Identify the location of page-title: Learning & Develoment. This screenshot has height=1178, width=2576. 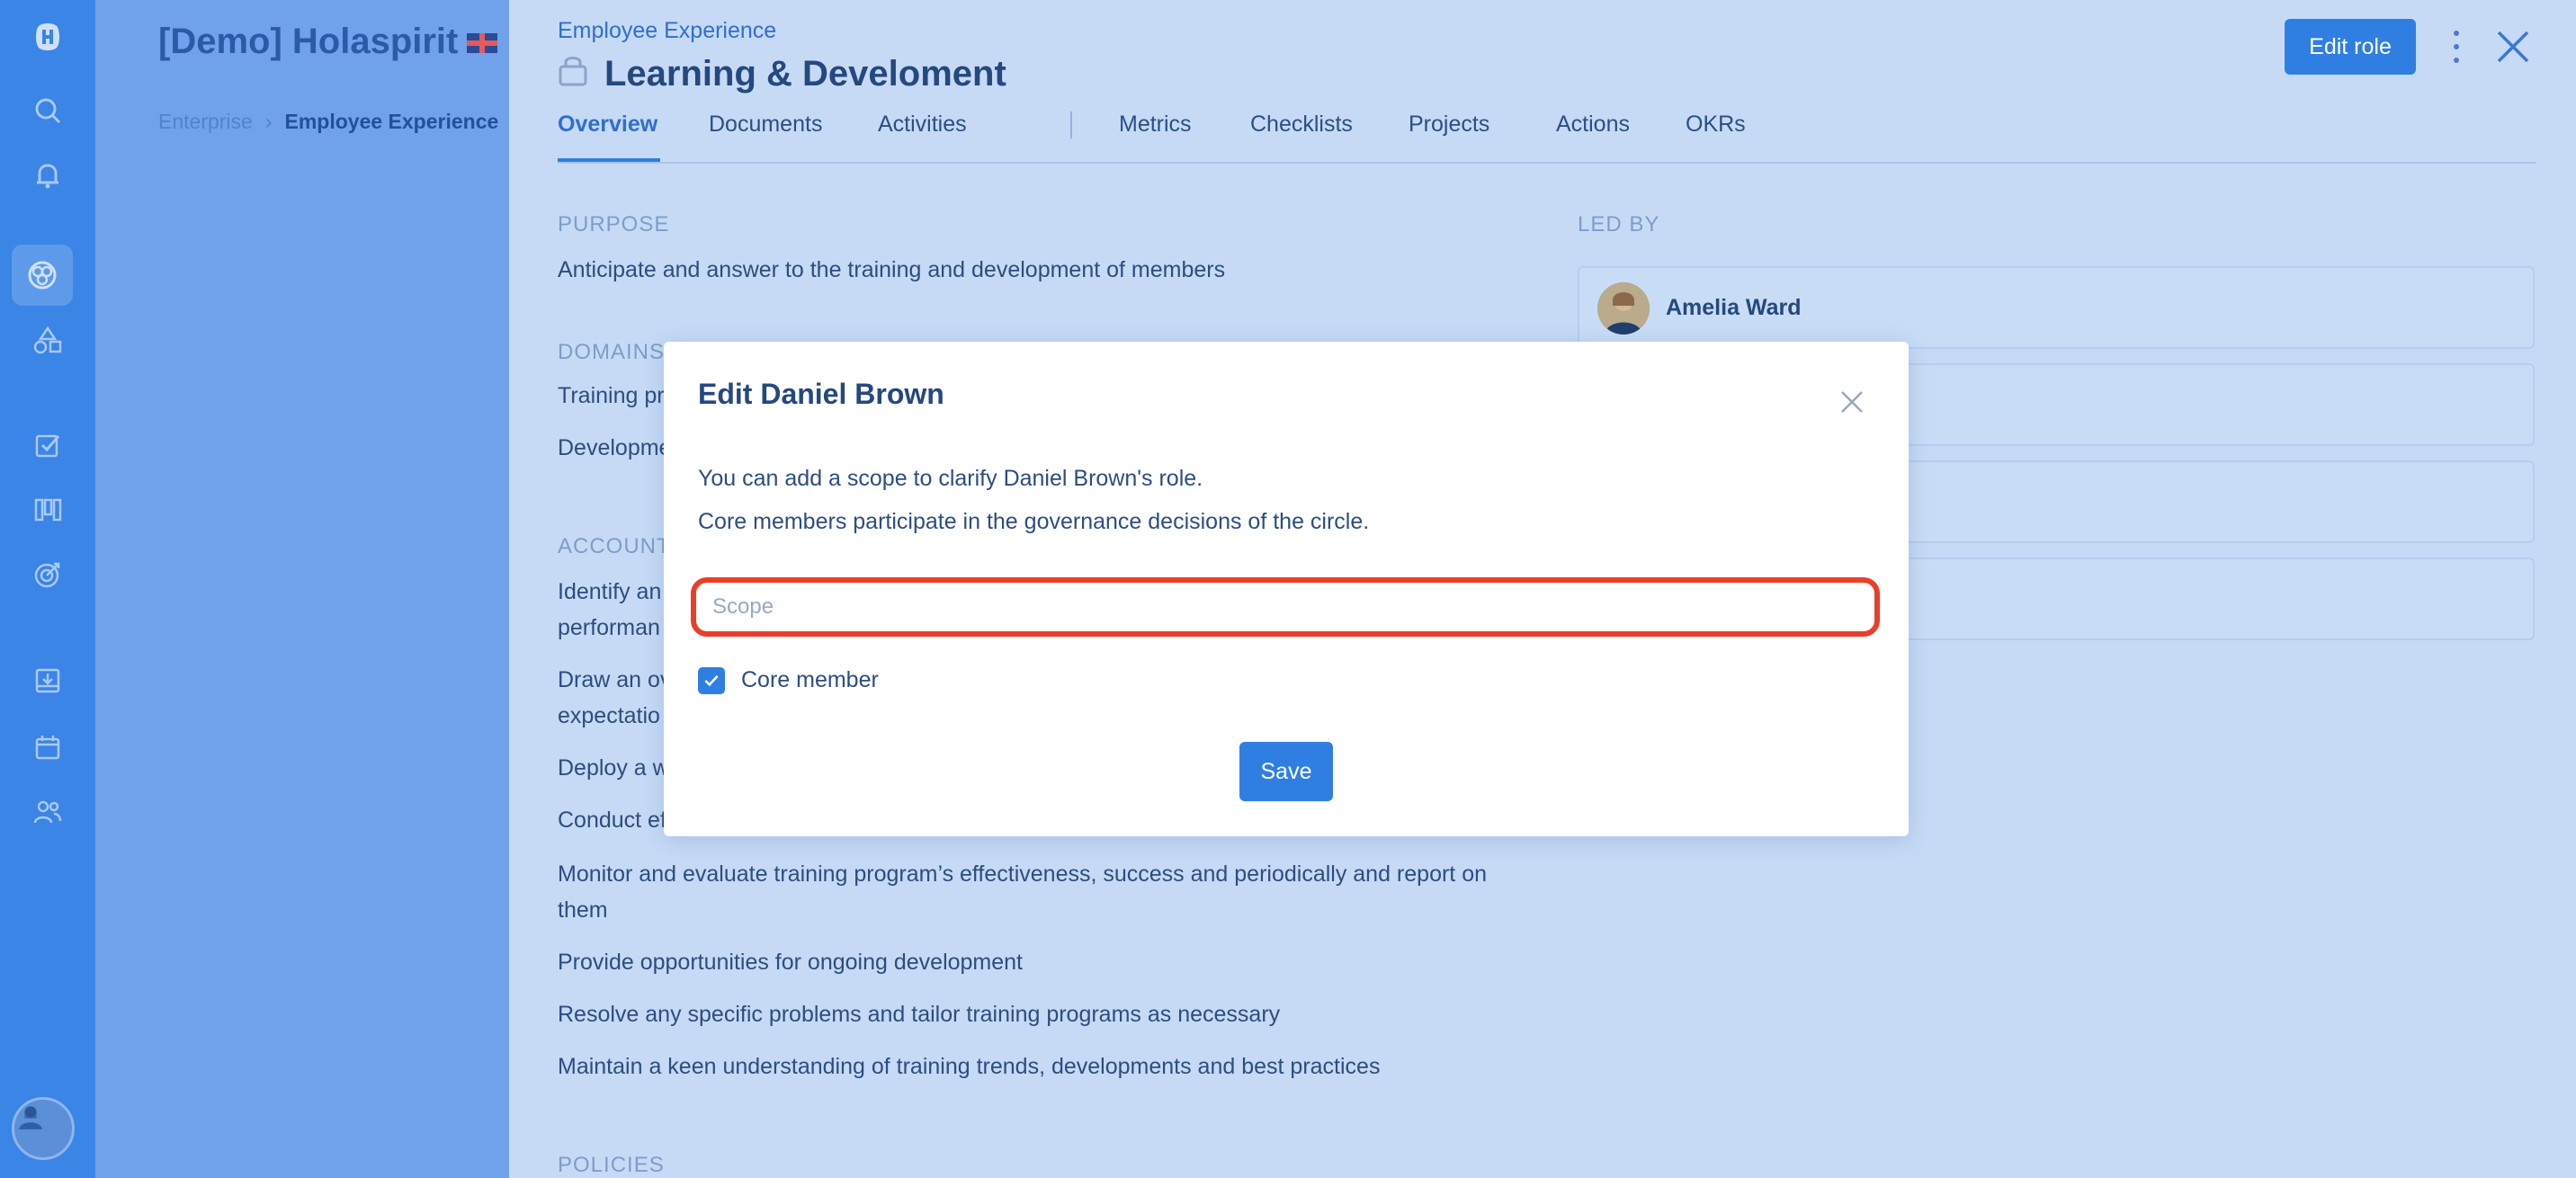
(782, 73).